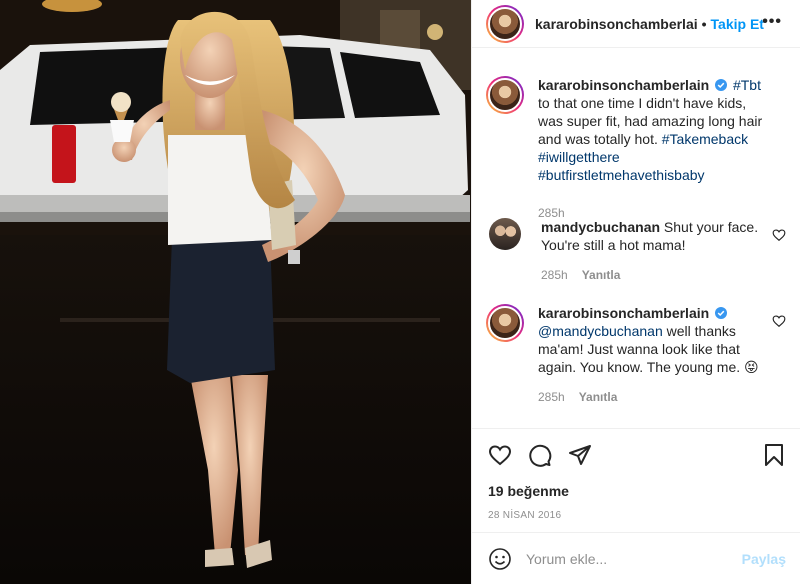 The height and width of the screenshot is (584, 800). Describe the element at coordinates (747, 85) in the screenshot. I see `hashtag-tbt: #Tbt` at that location.